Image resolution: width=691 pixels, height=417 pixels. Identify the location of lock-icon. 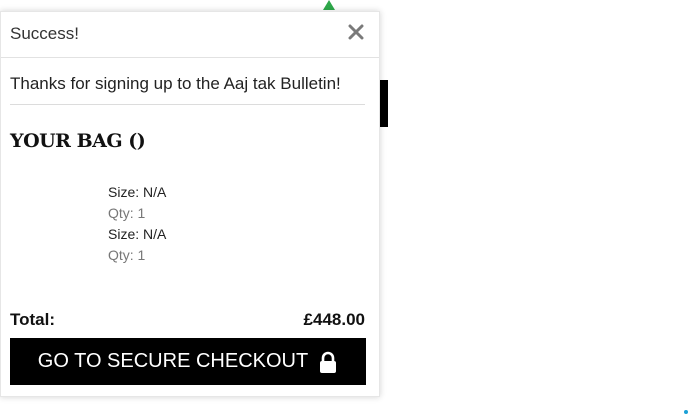
(328, 362).